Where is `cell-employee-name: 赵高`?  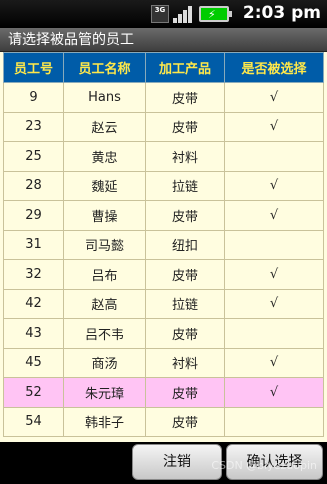
cell-employee-name: 赵高 is located at coordinates (104, 303).